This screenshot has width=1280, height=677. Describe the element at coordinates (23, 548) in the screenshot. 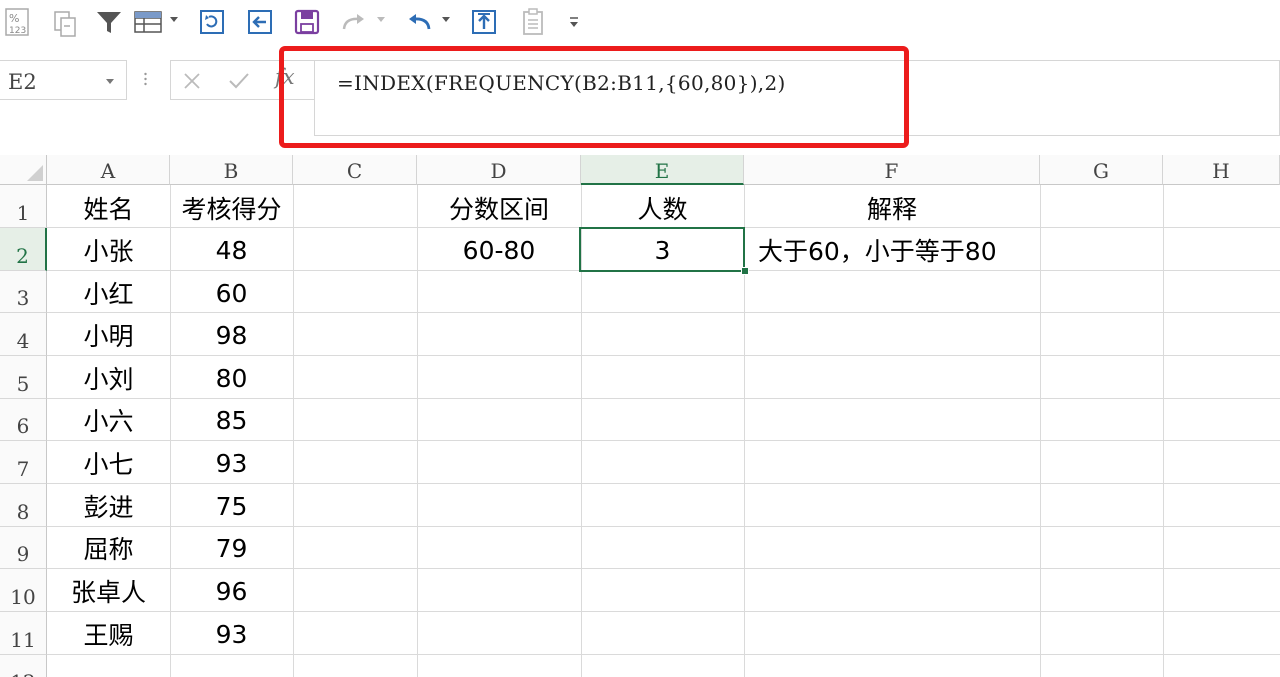

I see `row-header-9: 9` at that location.